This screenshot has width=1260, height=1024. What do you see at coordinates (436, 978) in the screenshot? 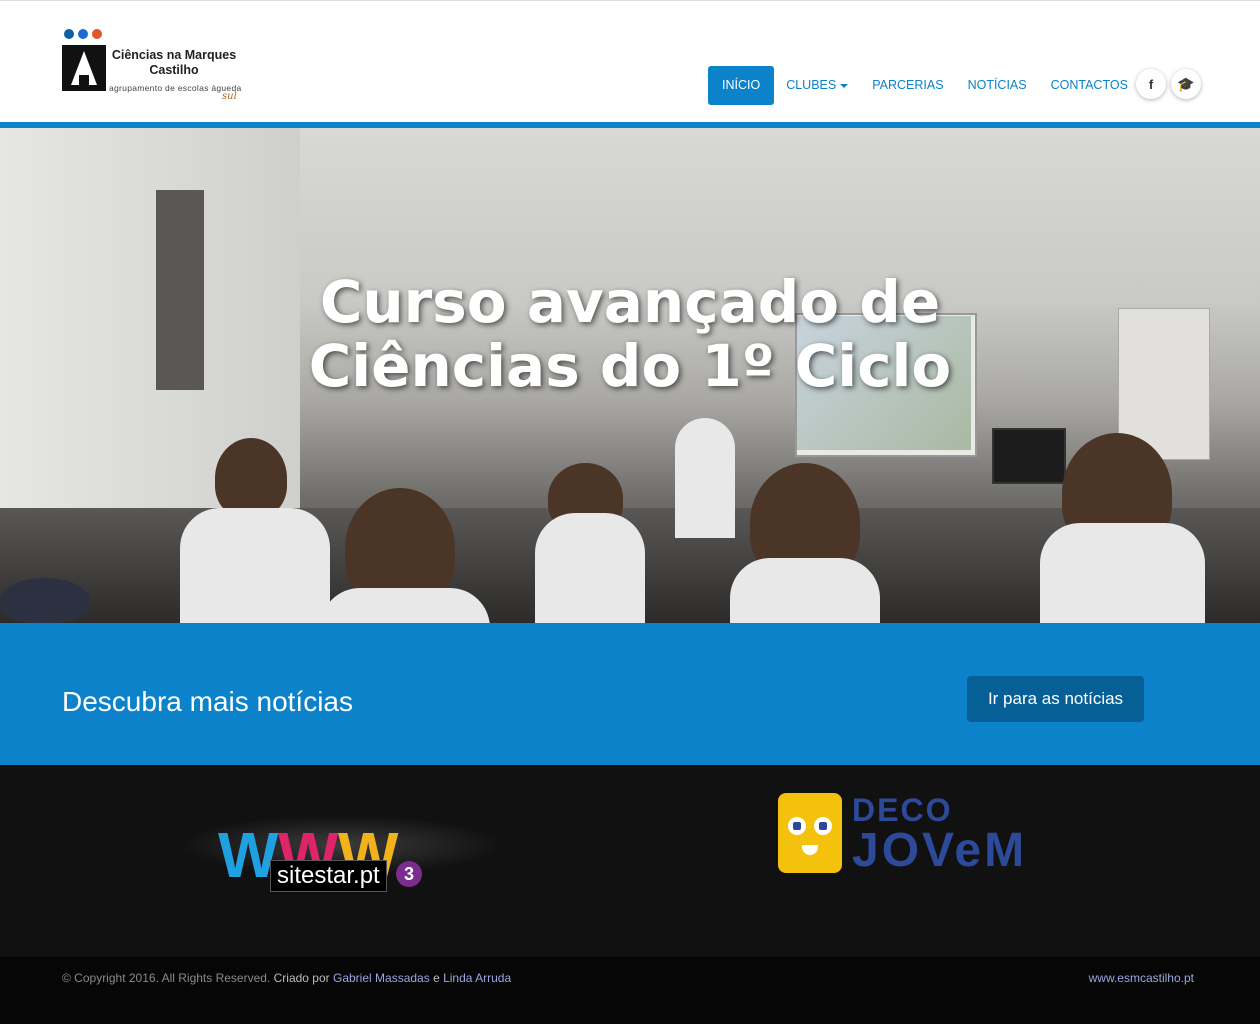
I see `and-text: e` at bounding box center [436, 978].